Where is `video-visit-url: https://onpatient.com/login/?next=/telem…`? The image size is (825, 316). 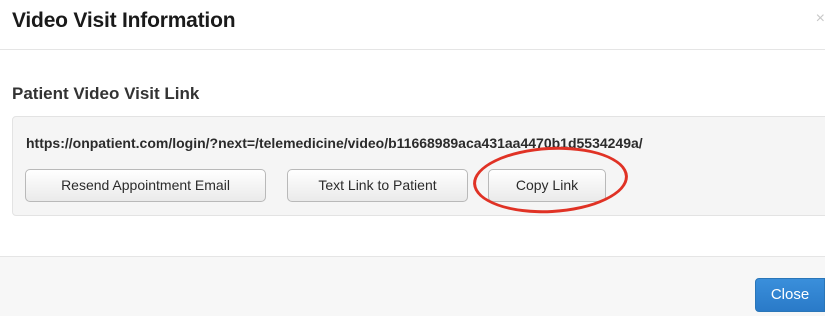
video-visit-url: https://onpatient.com/login/?next=/telem… is located at coordinates (334, 143).